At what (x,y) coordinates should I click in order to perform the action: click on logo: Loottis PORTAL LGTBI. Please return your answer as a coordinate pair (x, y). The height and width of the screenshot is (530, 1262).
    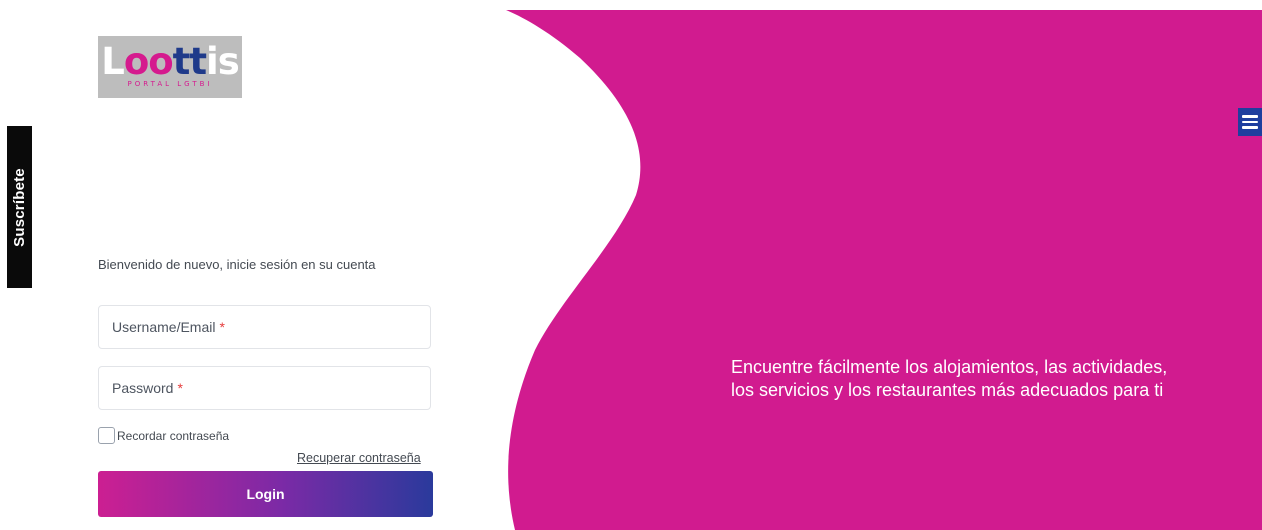
    Looking at the image, I should click on (170, 67).